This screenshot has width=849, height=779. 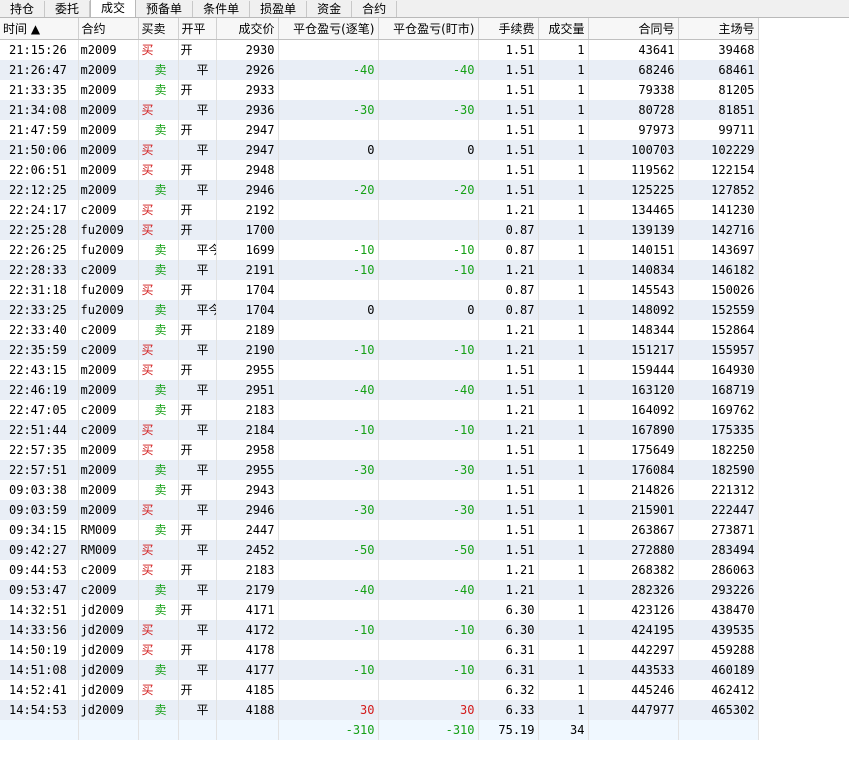 I want to click on tab-conditional: 条件单, so click(x=222, y=9).